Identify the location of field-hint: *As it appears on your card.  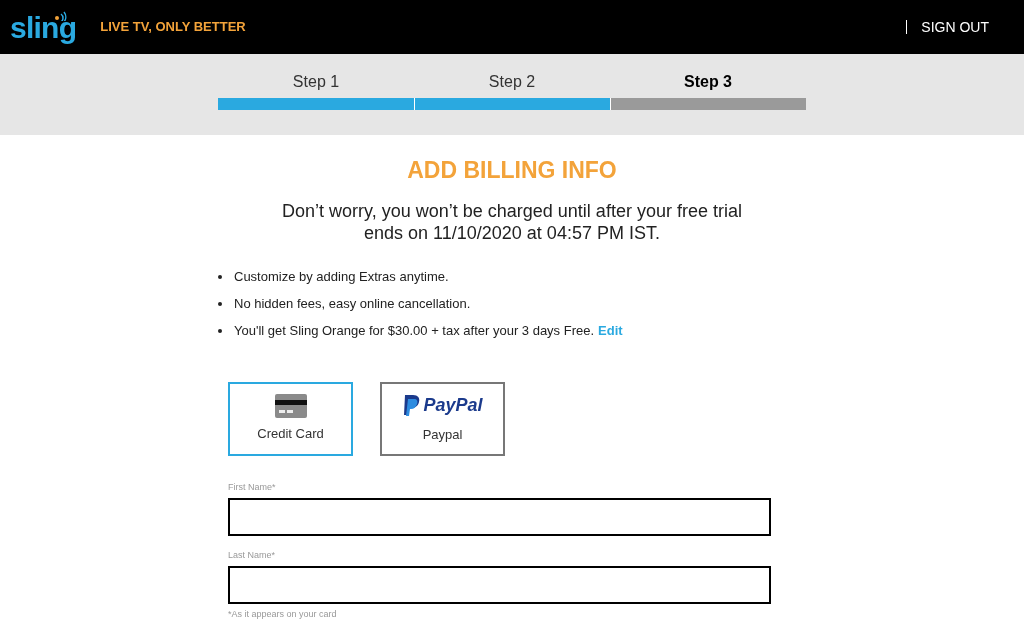
(283, 614).